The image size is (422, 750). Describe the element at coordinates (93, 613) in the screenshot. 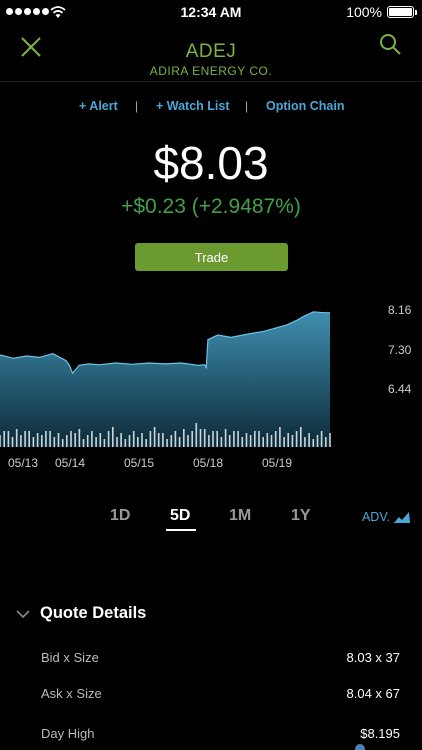

I see `quote-details-title: Quote Details` at that location.